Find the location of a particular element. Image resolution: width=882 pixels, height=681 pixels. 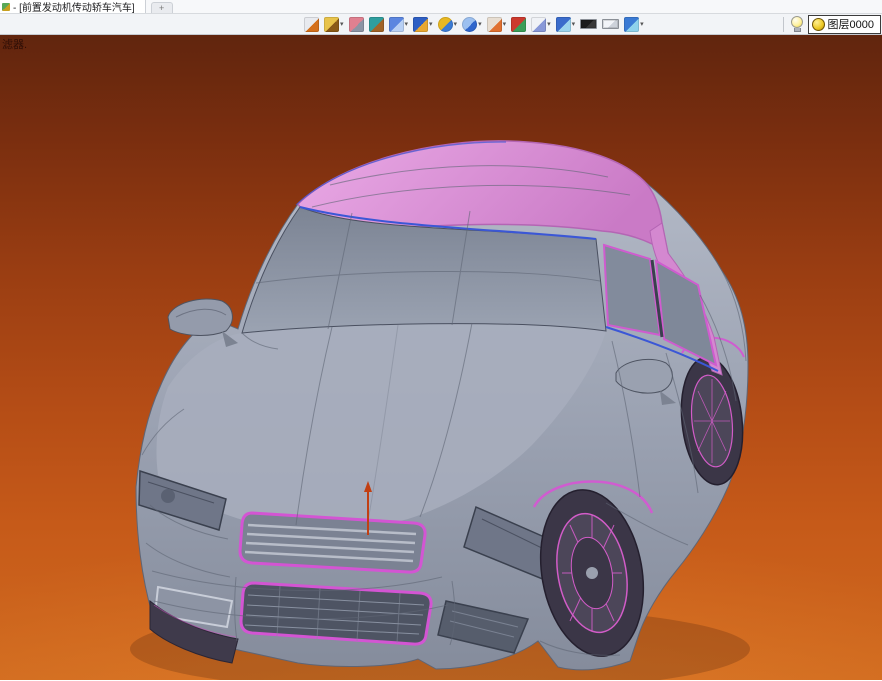

wireframe-cube-icon: ▾ is located at coordinates (399, 24).